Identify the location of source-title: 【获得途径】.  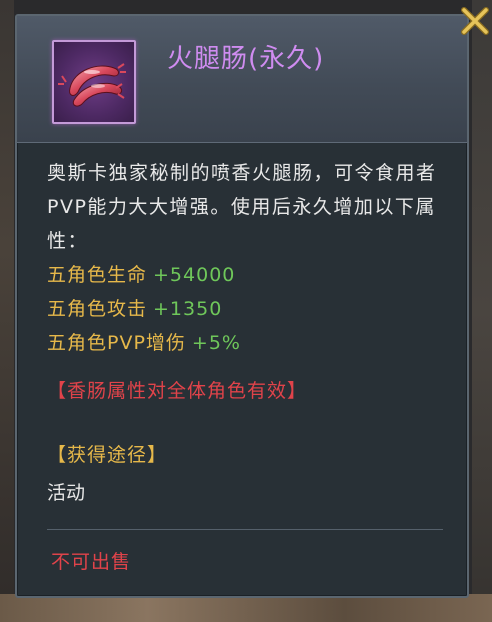
(107, 455).